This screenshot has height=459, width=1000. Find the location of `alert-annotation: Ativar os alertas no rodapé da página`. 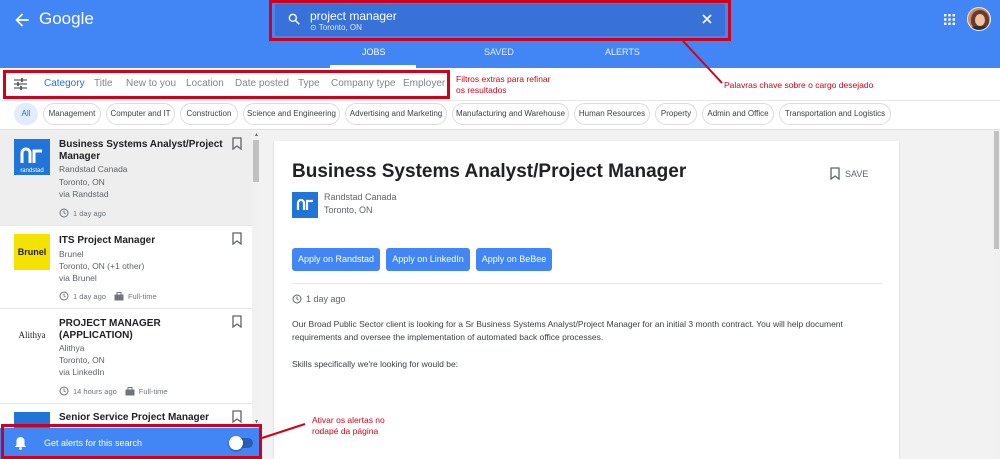

alert-annotation: Ativar os alertas no rodapé da página is located at coordinates (348, 425).